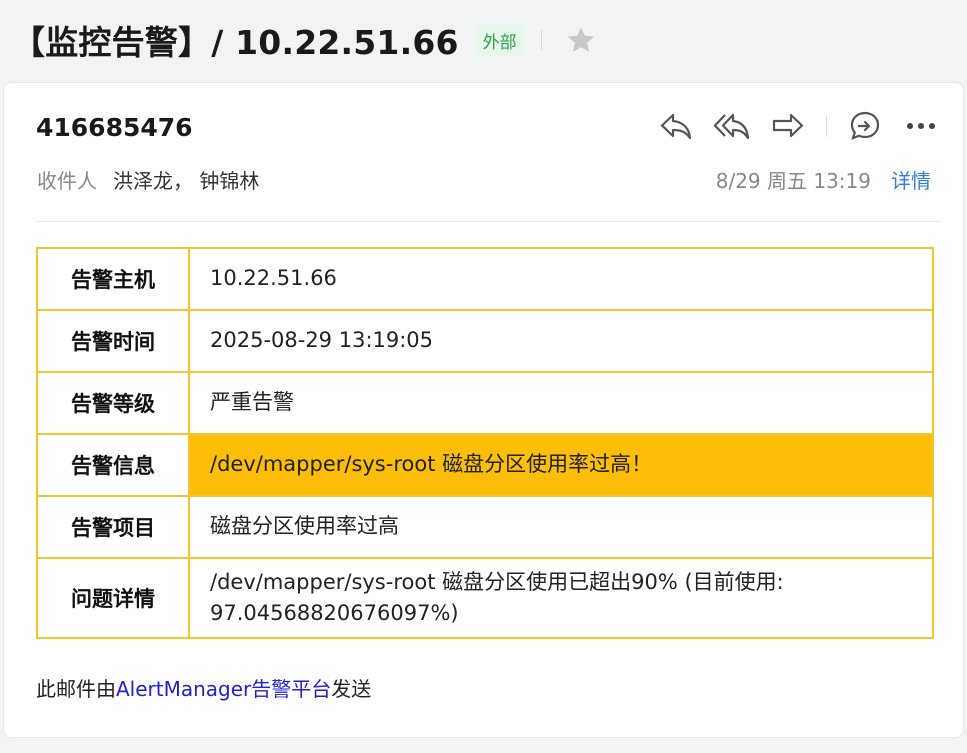  I want to click on footer-suffix: 发送, so click(351, 689).